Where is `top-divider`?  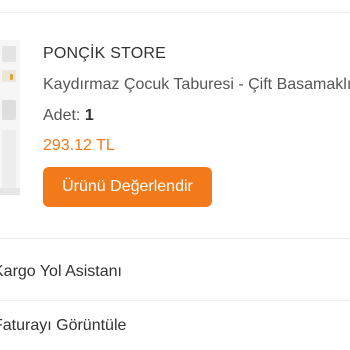 top-divider is located at coordinates (175, 12).